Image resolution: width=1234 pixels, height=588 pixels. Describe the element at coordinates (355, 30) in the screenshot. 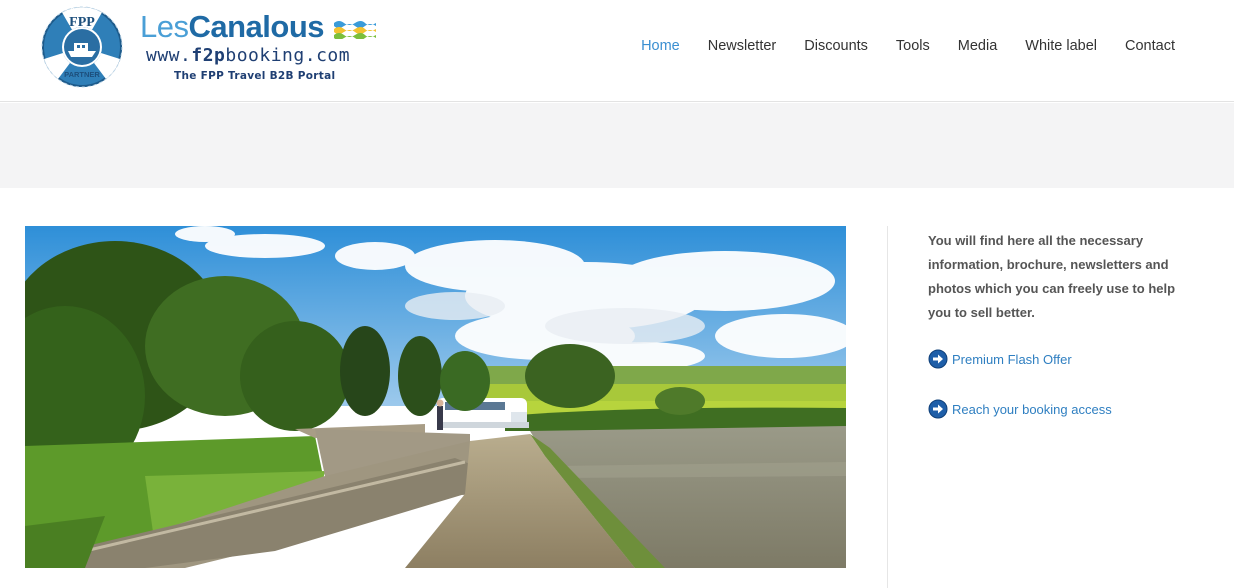

I see `waves-icon` at that location.